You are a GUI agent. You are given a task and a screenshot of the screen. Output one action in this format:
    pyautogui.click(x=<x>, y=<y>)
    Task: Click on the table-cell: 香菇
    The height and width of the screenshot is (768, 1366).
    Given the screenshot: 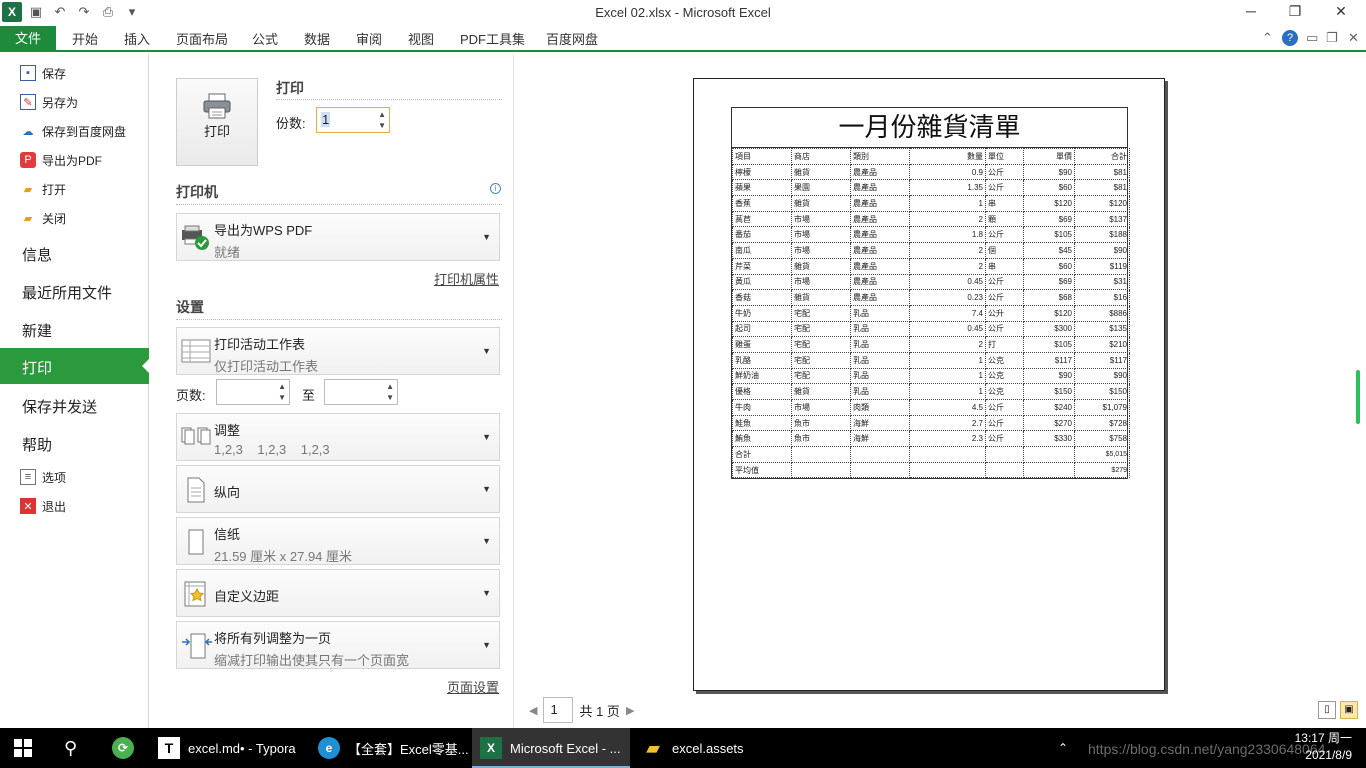 What is the action you would take?
    pyautogui.click(x=762, y=297)
    